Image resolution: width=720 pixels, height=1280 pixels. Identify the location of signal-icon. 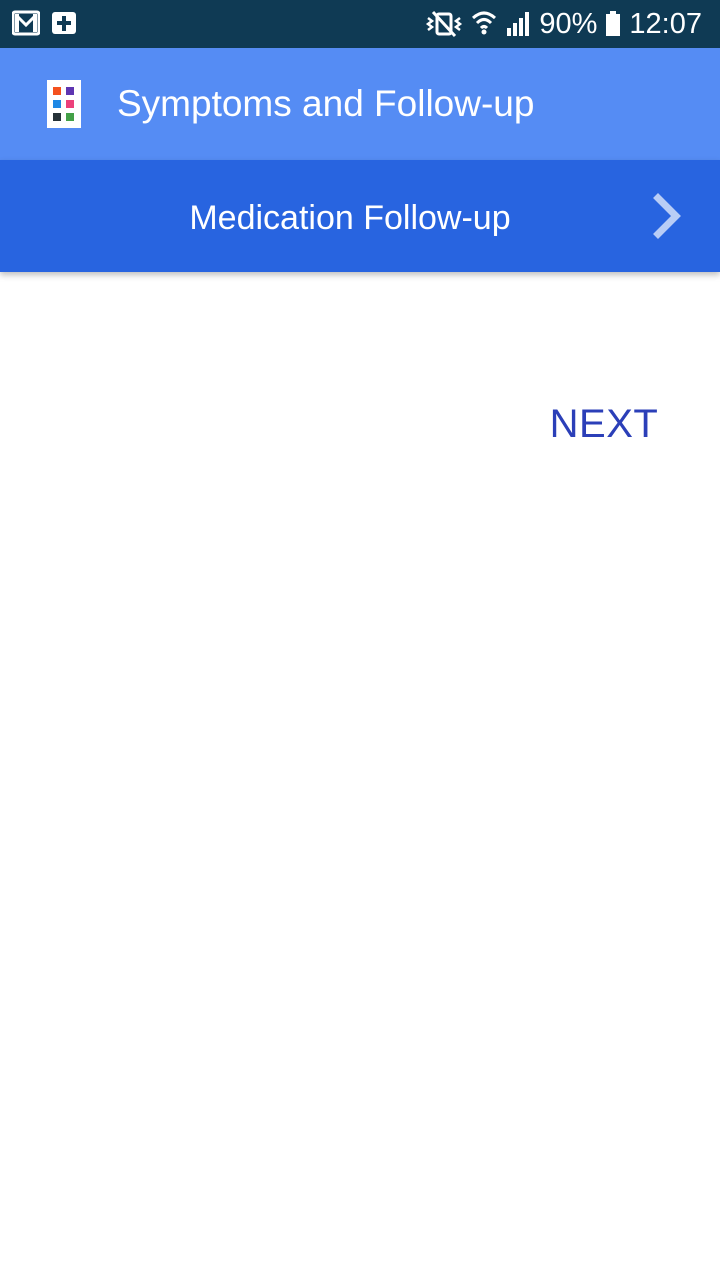
(518, 24).